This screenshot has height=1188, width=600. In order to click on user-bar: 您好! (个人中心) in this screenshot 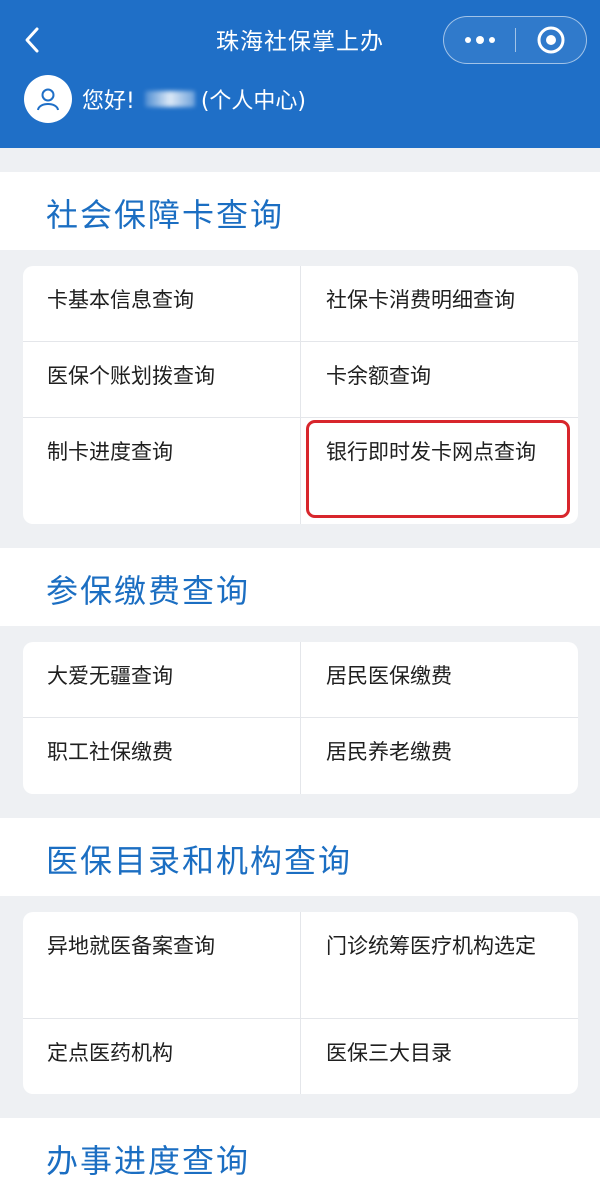, I will do `click(165, 99)`.